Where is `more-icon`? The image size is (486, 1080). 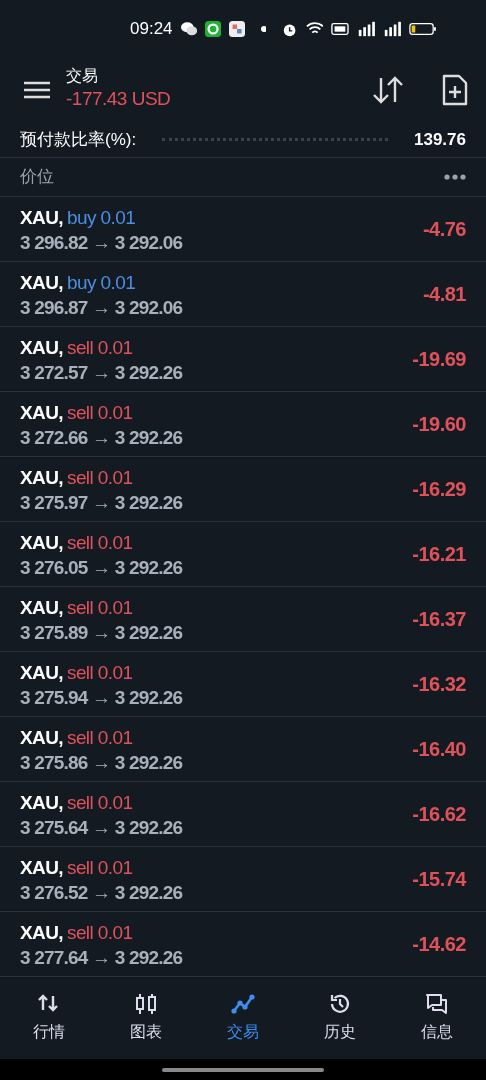
more-icon is located at coordinates (455, 177).